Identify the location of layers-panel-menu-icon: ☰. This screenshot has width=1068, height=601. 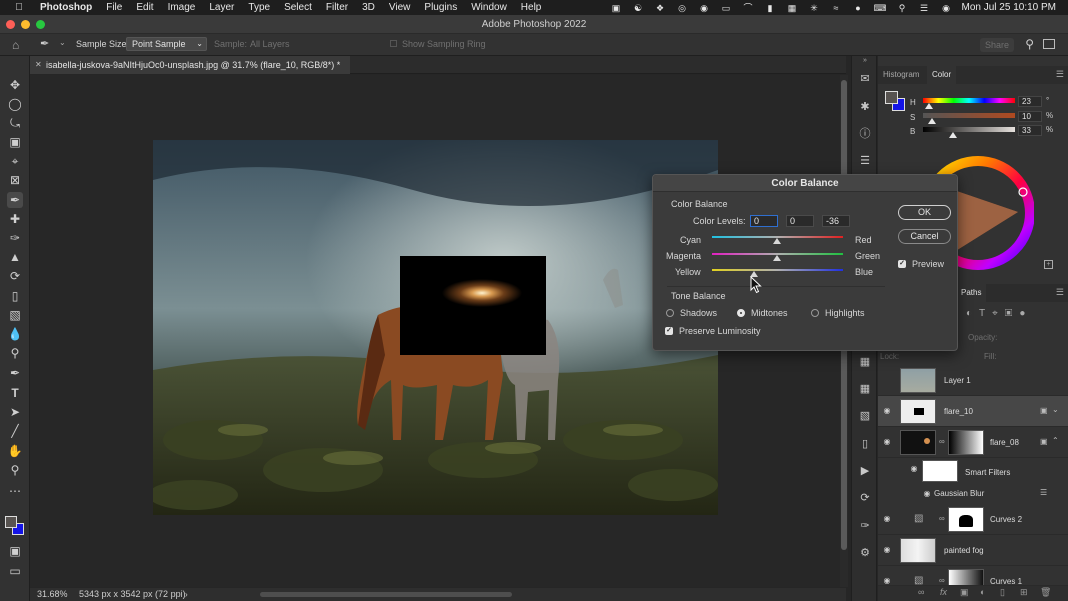
(1060, 292).